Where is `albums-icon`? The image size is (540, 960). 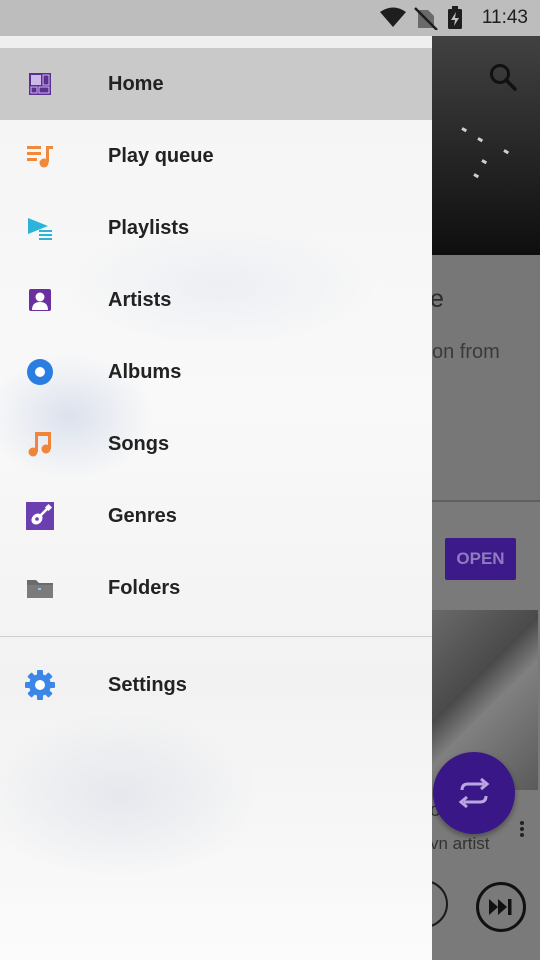
albums-icon is located at coordinates (40, 372).